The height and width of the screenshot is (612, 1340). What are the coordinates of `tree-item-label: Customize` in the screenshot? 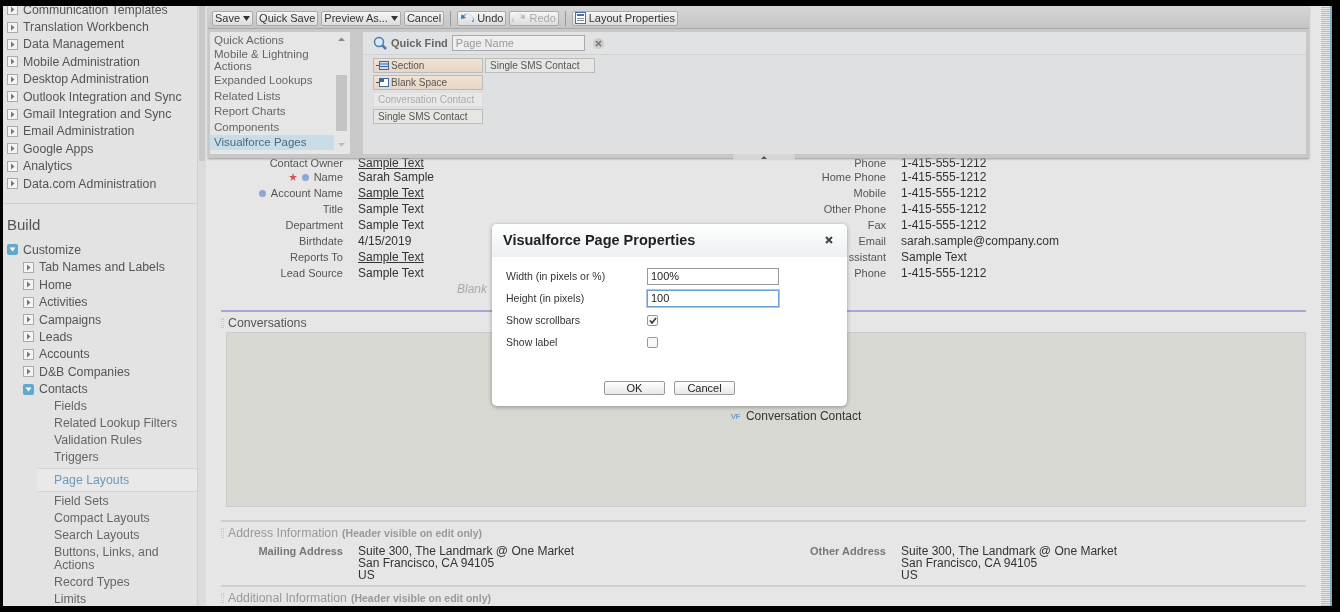 It's located at (52, 250).